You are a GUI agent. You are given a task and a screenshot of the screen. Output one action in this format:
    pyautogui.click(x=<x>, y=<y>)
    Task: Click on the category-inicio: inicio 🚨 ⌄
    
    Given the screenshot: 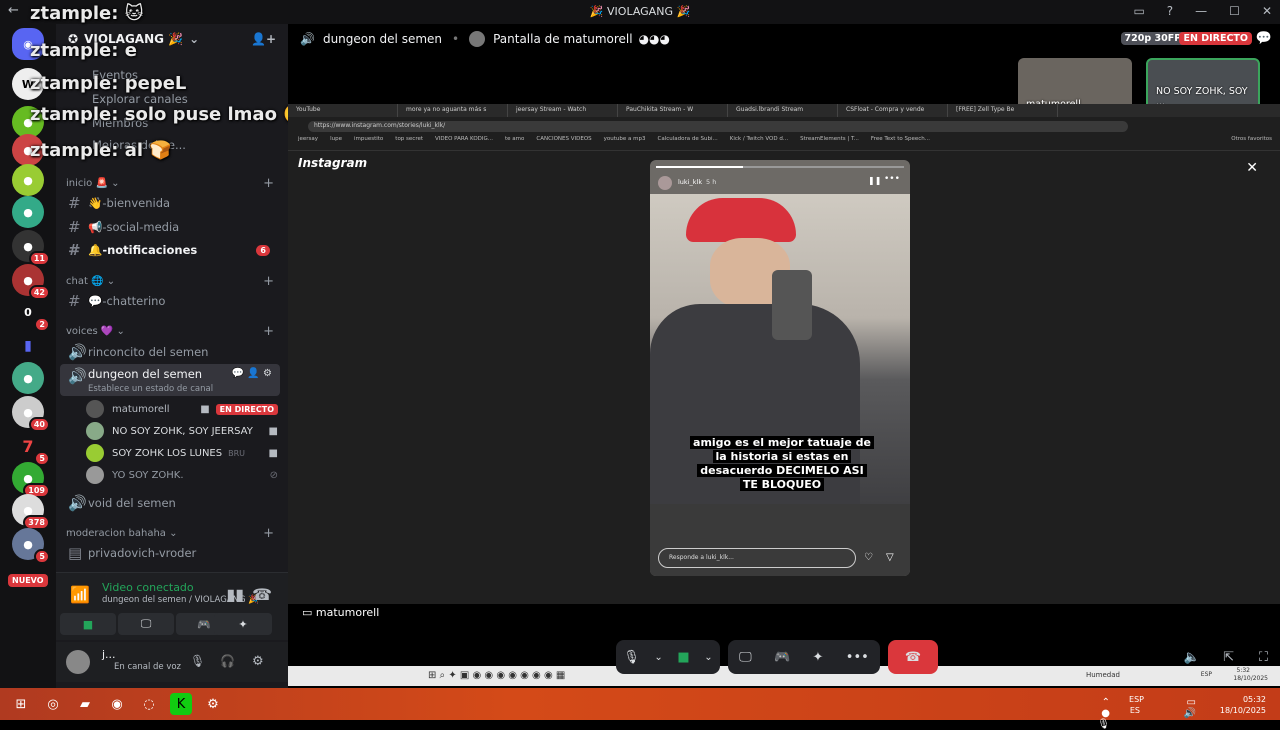 What is the action you would take?
    pyautogui.click(x=92, y=183)
    